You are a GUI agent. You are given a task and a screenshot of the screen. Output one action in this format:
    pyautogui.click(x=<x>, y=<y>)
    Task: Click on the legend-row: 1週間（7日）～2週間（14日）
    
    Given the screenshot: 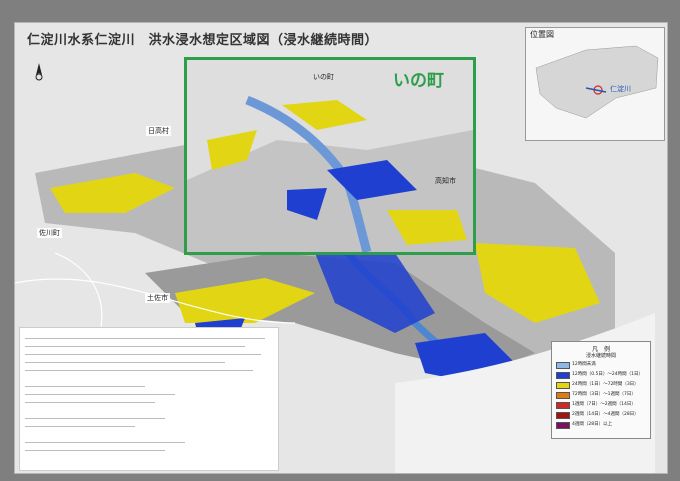 What is the action you would take?
    pyautogui.click(x=602, y=405)
    